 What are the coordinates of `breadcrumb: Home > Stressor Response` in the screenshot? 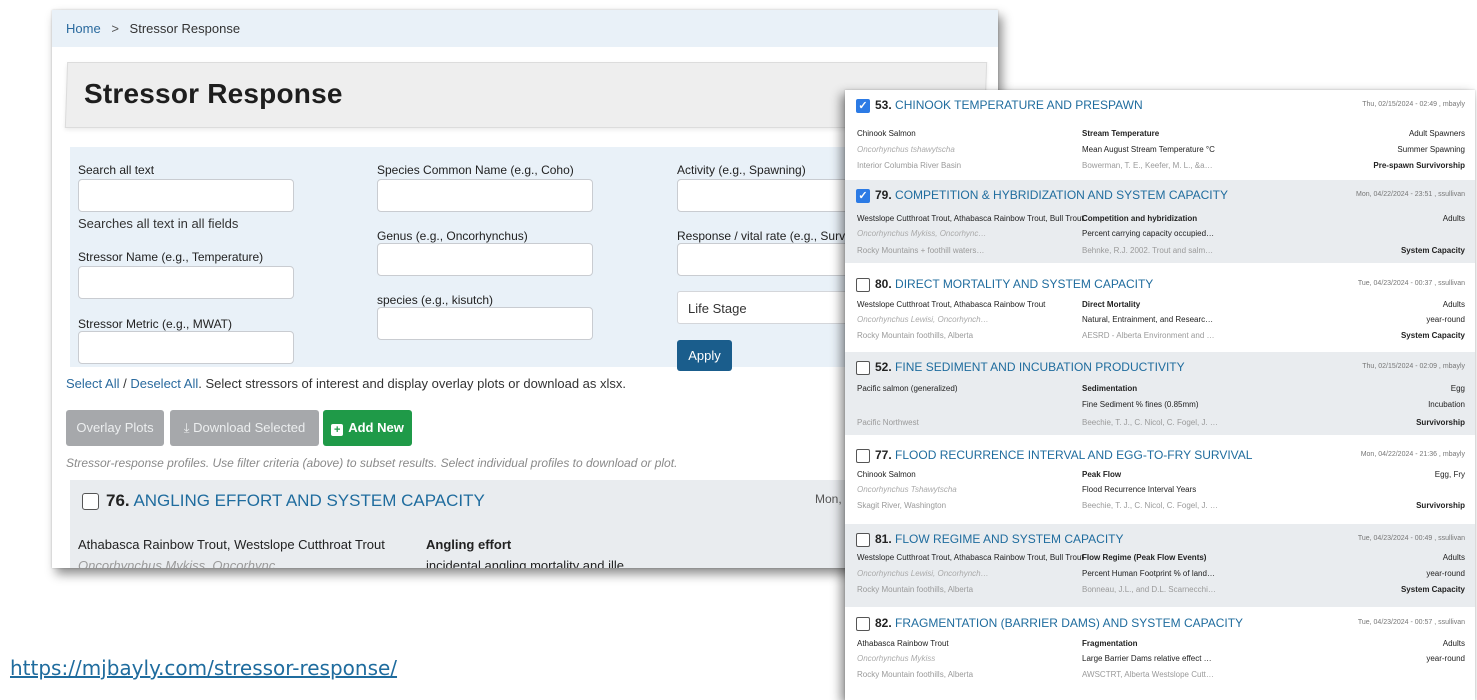 It's located at (525, 28).